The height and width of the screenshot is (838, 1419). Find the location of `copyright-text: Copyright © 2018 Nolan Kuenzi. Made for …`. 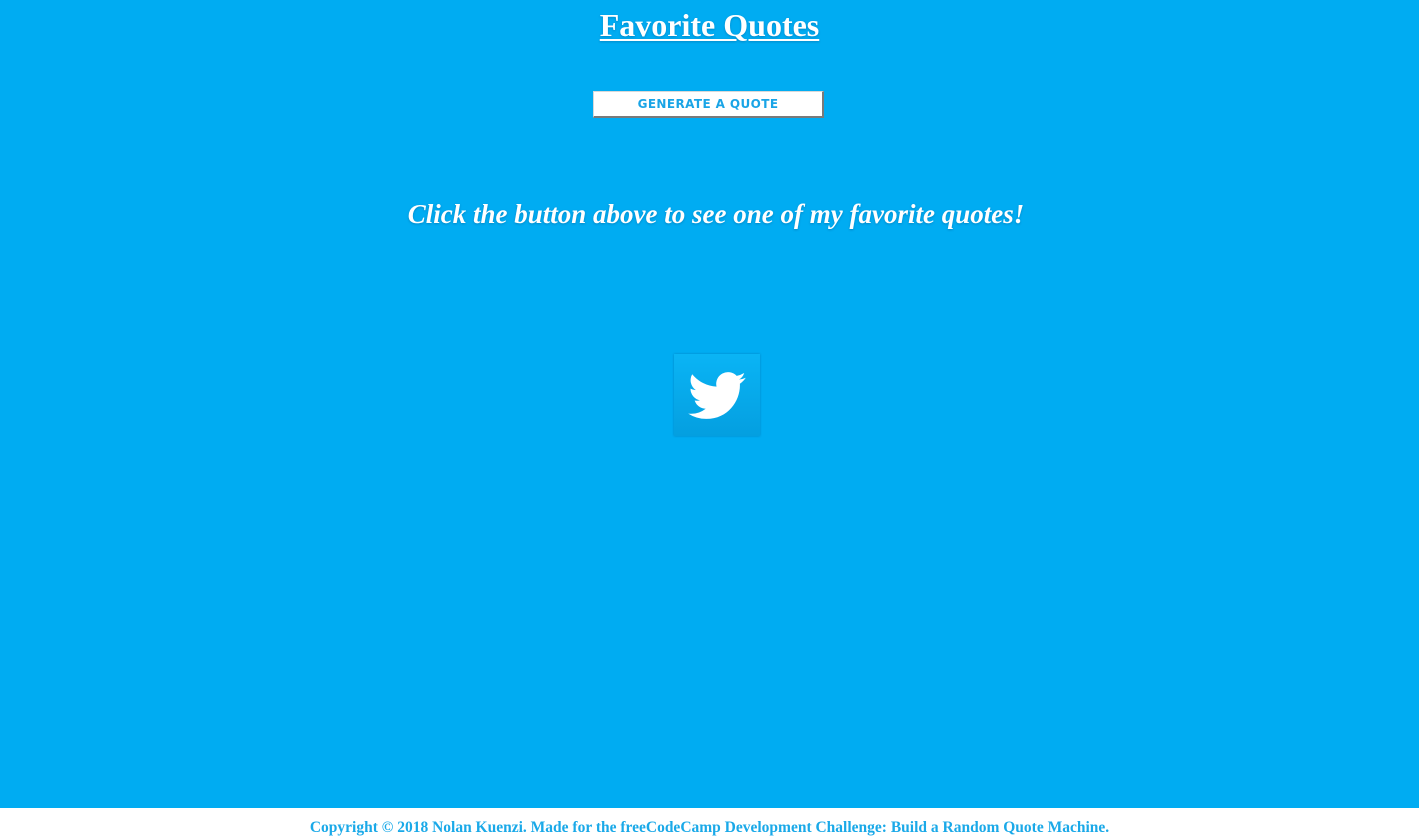

copyright-text: Copyright © 2018 Nolan Kuenzi. Made for … is located at coordinates (709, 827).